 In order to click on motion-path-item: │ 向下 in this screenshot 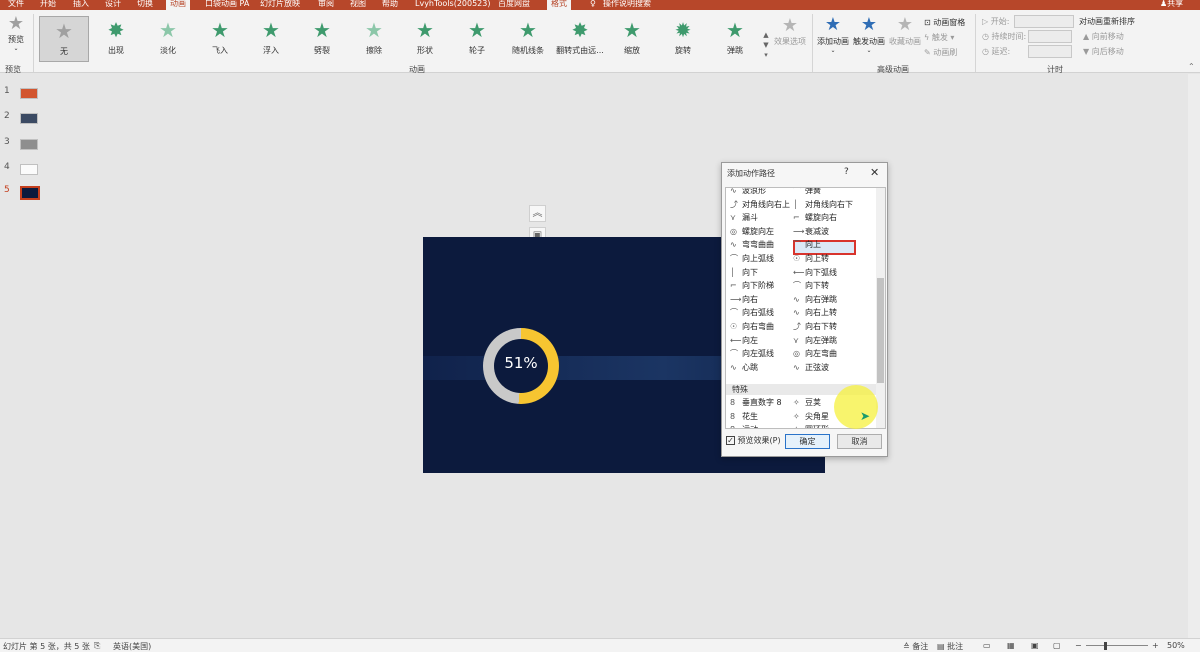, I will do `click(744, 272)`.